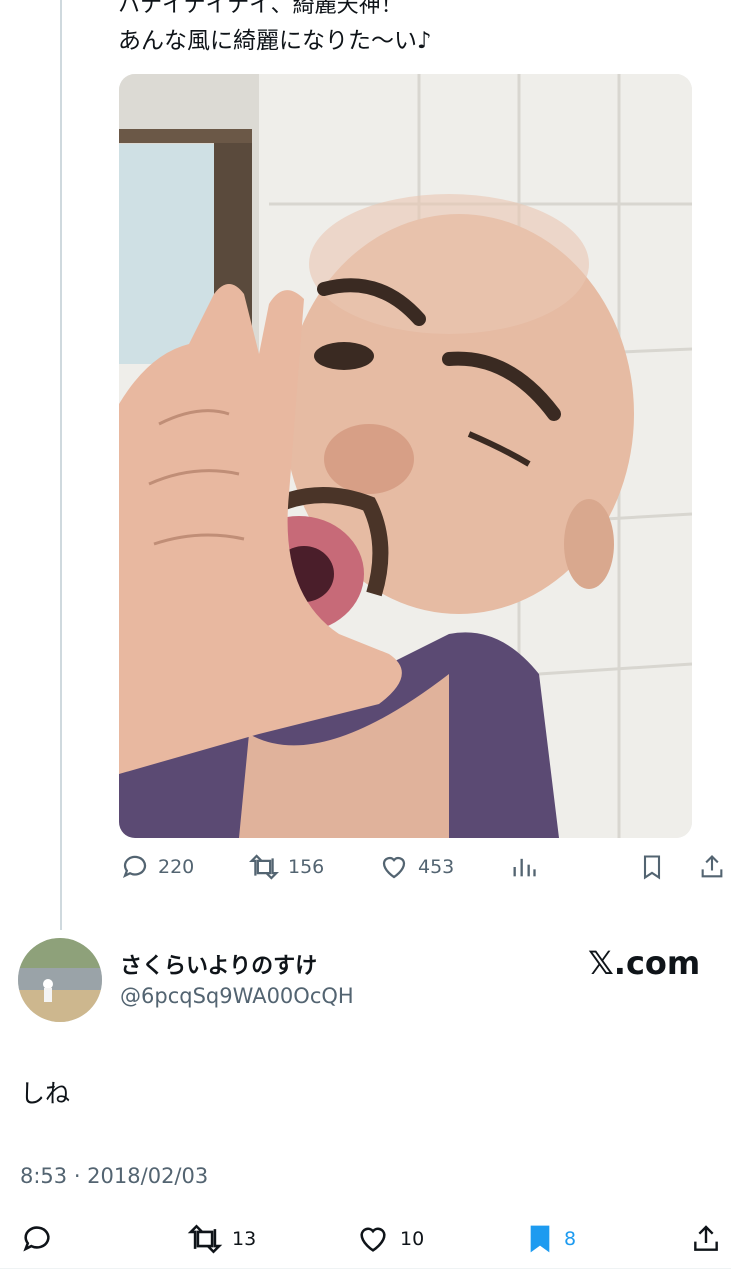 Image resolution: width=731 pixels, height=1280 pixels. I want to click on reply-reply-button, so click(37, 1239).